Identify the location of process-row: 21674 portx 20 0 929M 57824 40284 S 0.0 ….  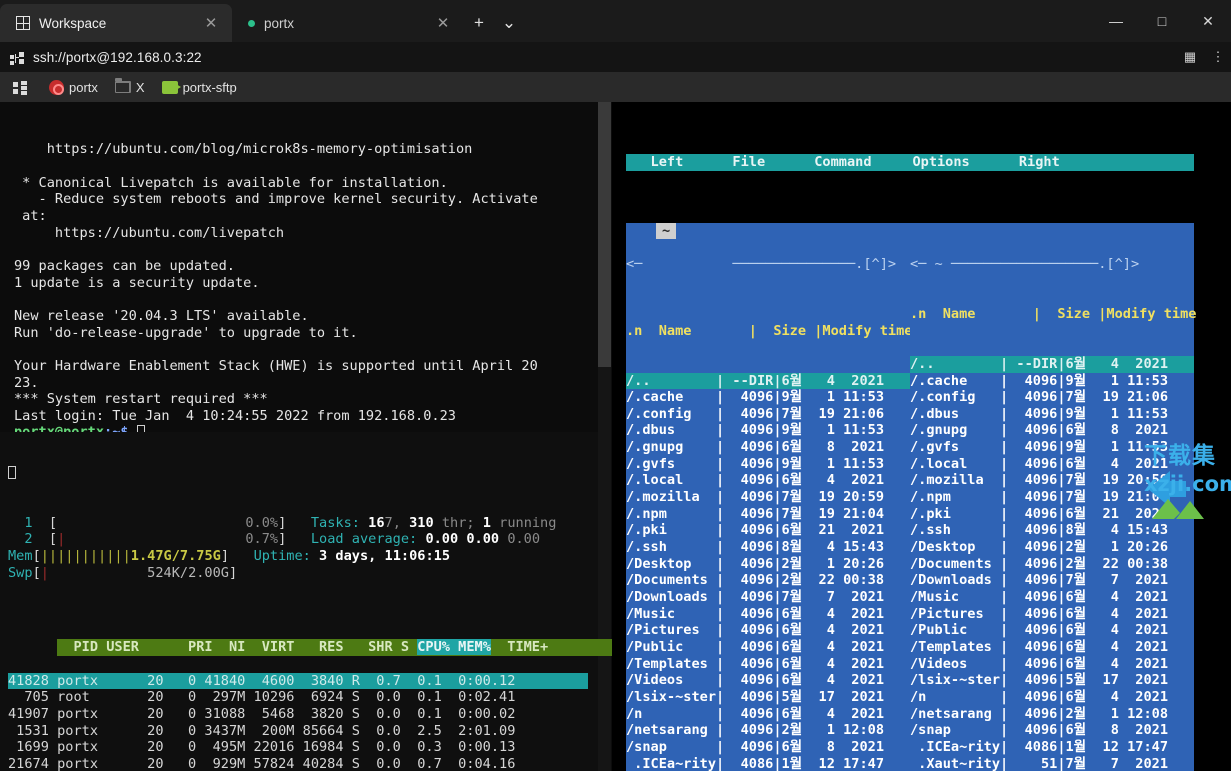
(298, 763).